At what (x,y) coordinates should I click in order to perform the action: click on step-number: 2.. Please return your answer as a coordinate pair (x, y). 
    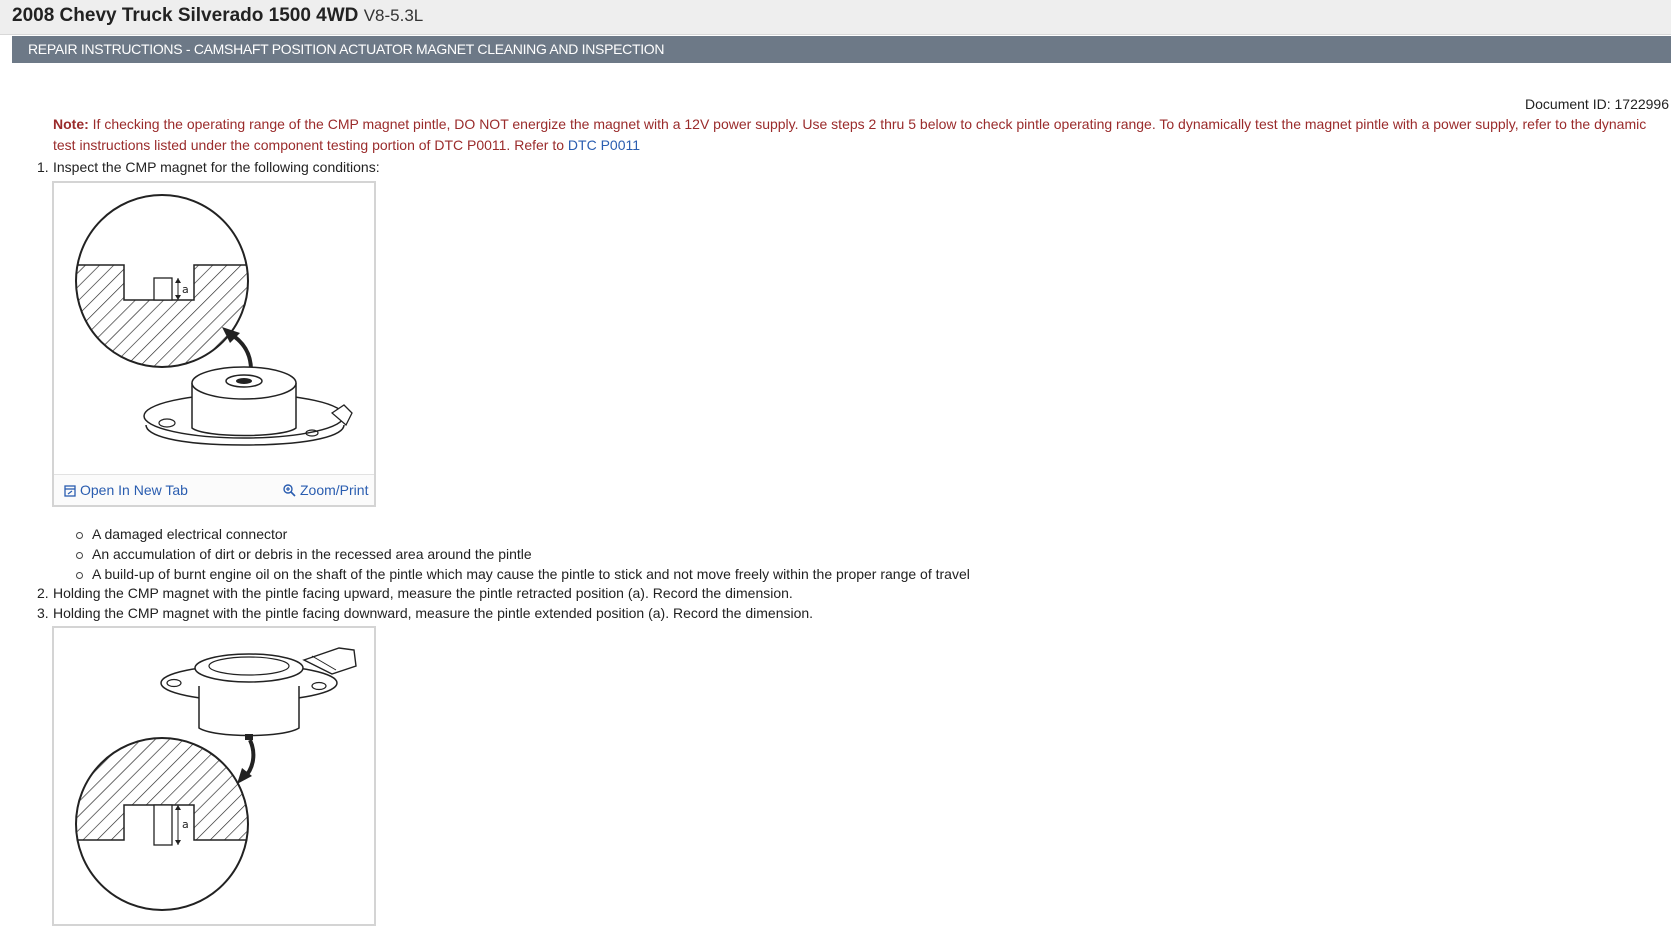
    Looking at the image, I should click on (43, 593).